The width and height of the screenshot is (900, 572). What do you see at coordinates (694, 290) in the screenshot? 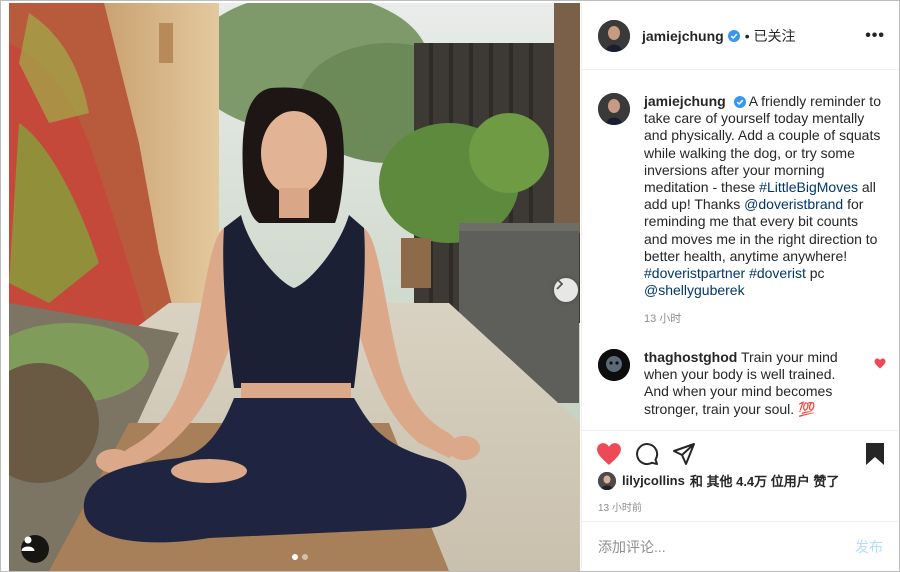
I see `caption-link: @shellyguberek` at bounding box center [694, 290].